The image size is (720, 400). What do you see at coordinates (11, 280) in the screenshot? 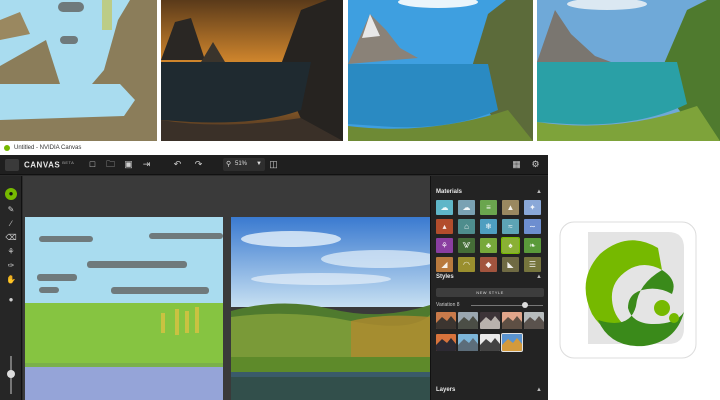
I see `pan-hand-icon: ✋` at bounding box center [11, 280].